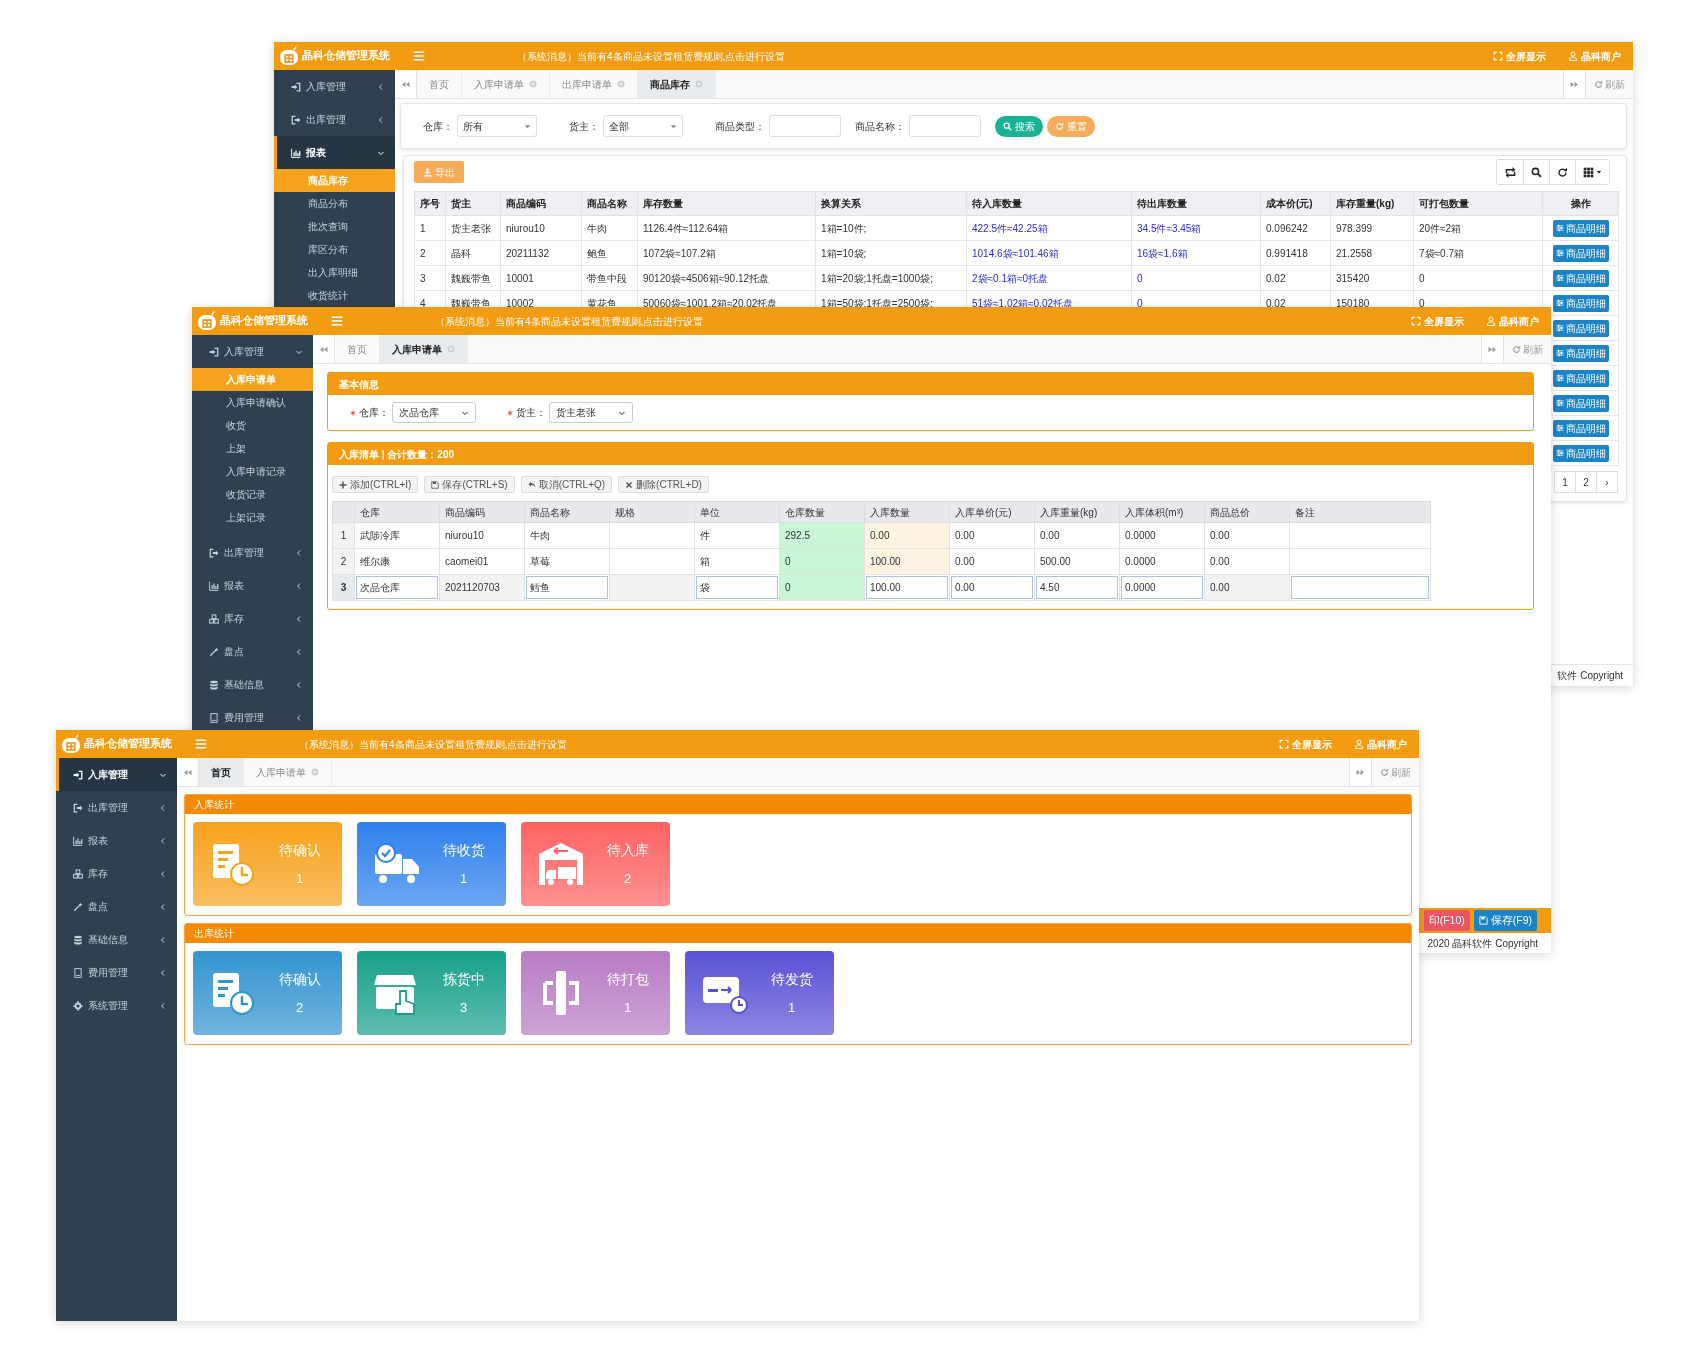 The image size is (1689, 1355). What do you see at coordinates (1077, 587) in the screenshot?
I see `cell-input: 4.50` at bounding box center [1077, 587].